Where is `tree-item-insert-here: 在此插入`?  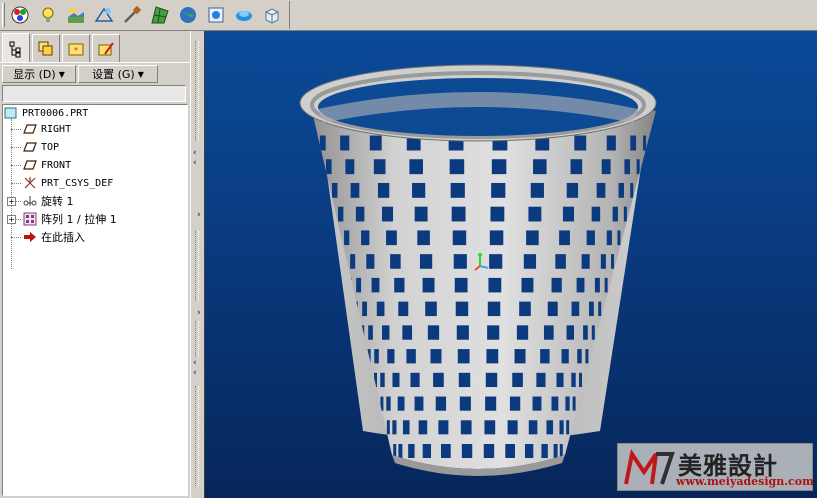
tree-item-insert-here: 在此插入 is located at coordinates (54, 237).